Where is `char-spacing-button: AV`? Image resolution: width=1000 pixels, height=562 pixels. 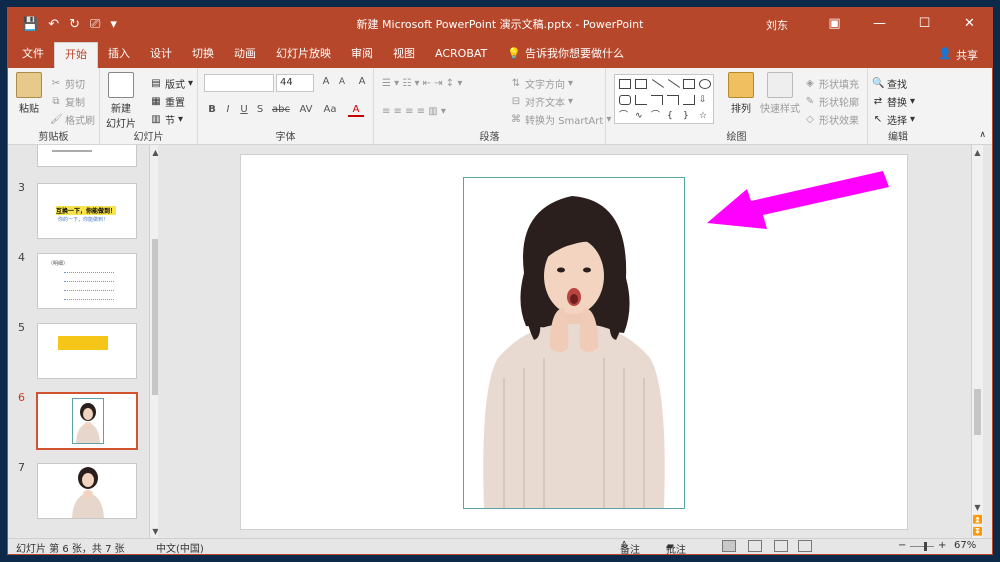 char-spacing-button: AV is located at coordinates (306, 109).